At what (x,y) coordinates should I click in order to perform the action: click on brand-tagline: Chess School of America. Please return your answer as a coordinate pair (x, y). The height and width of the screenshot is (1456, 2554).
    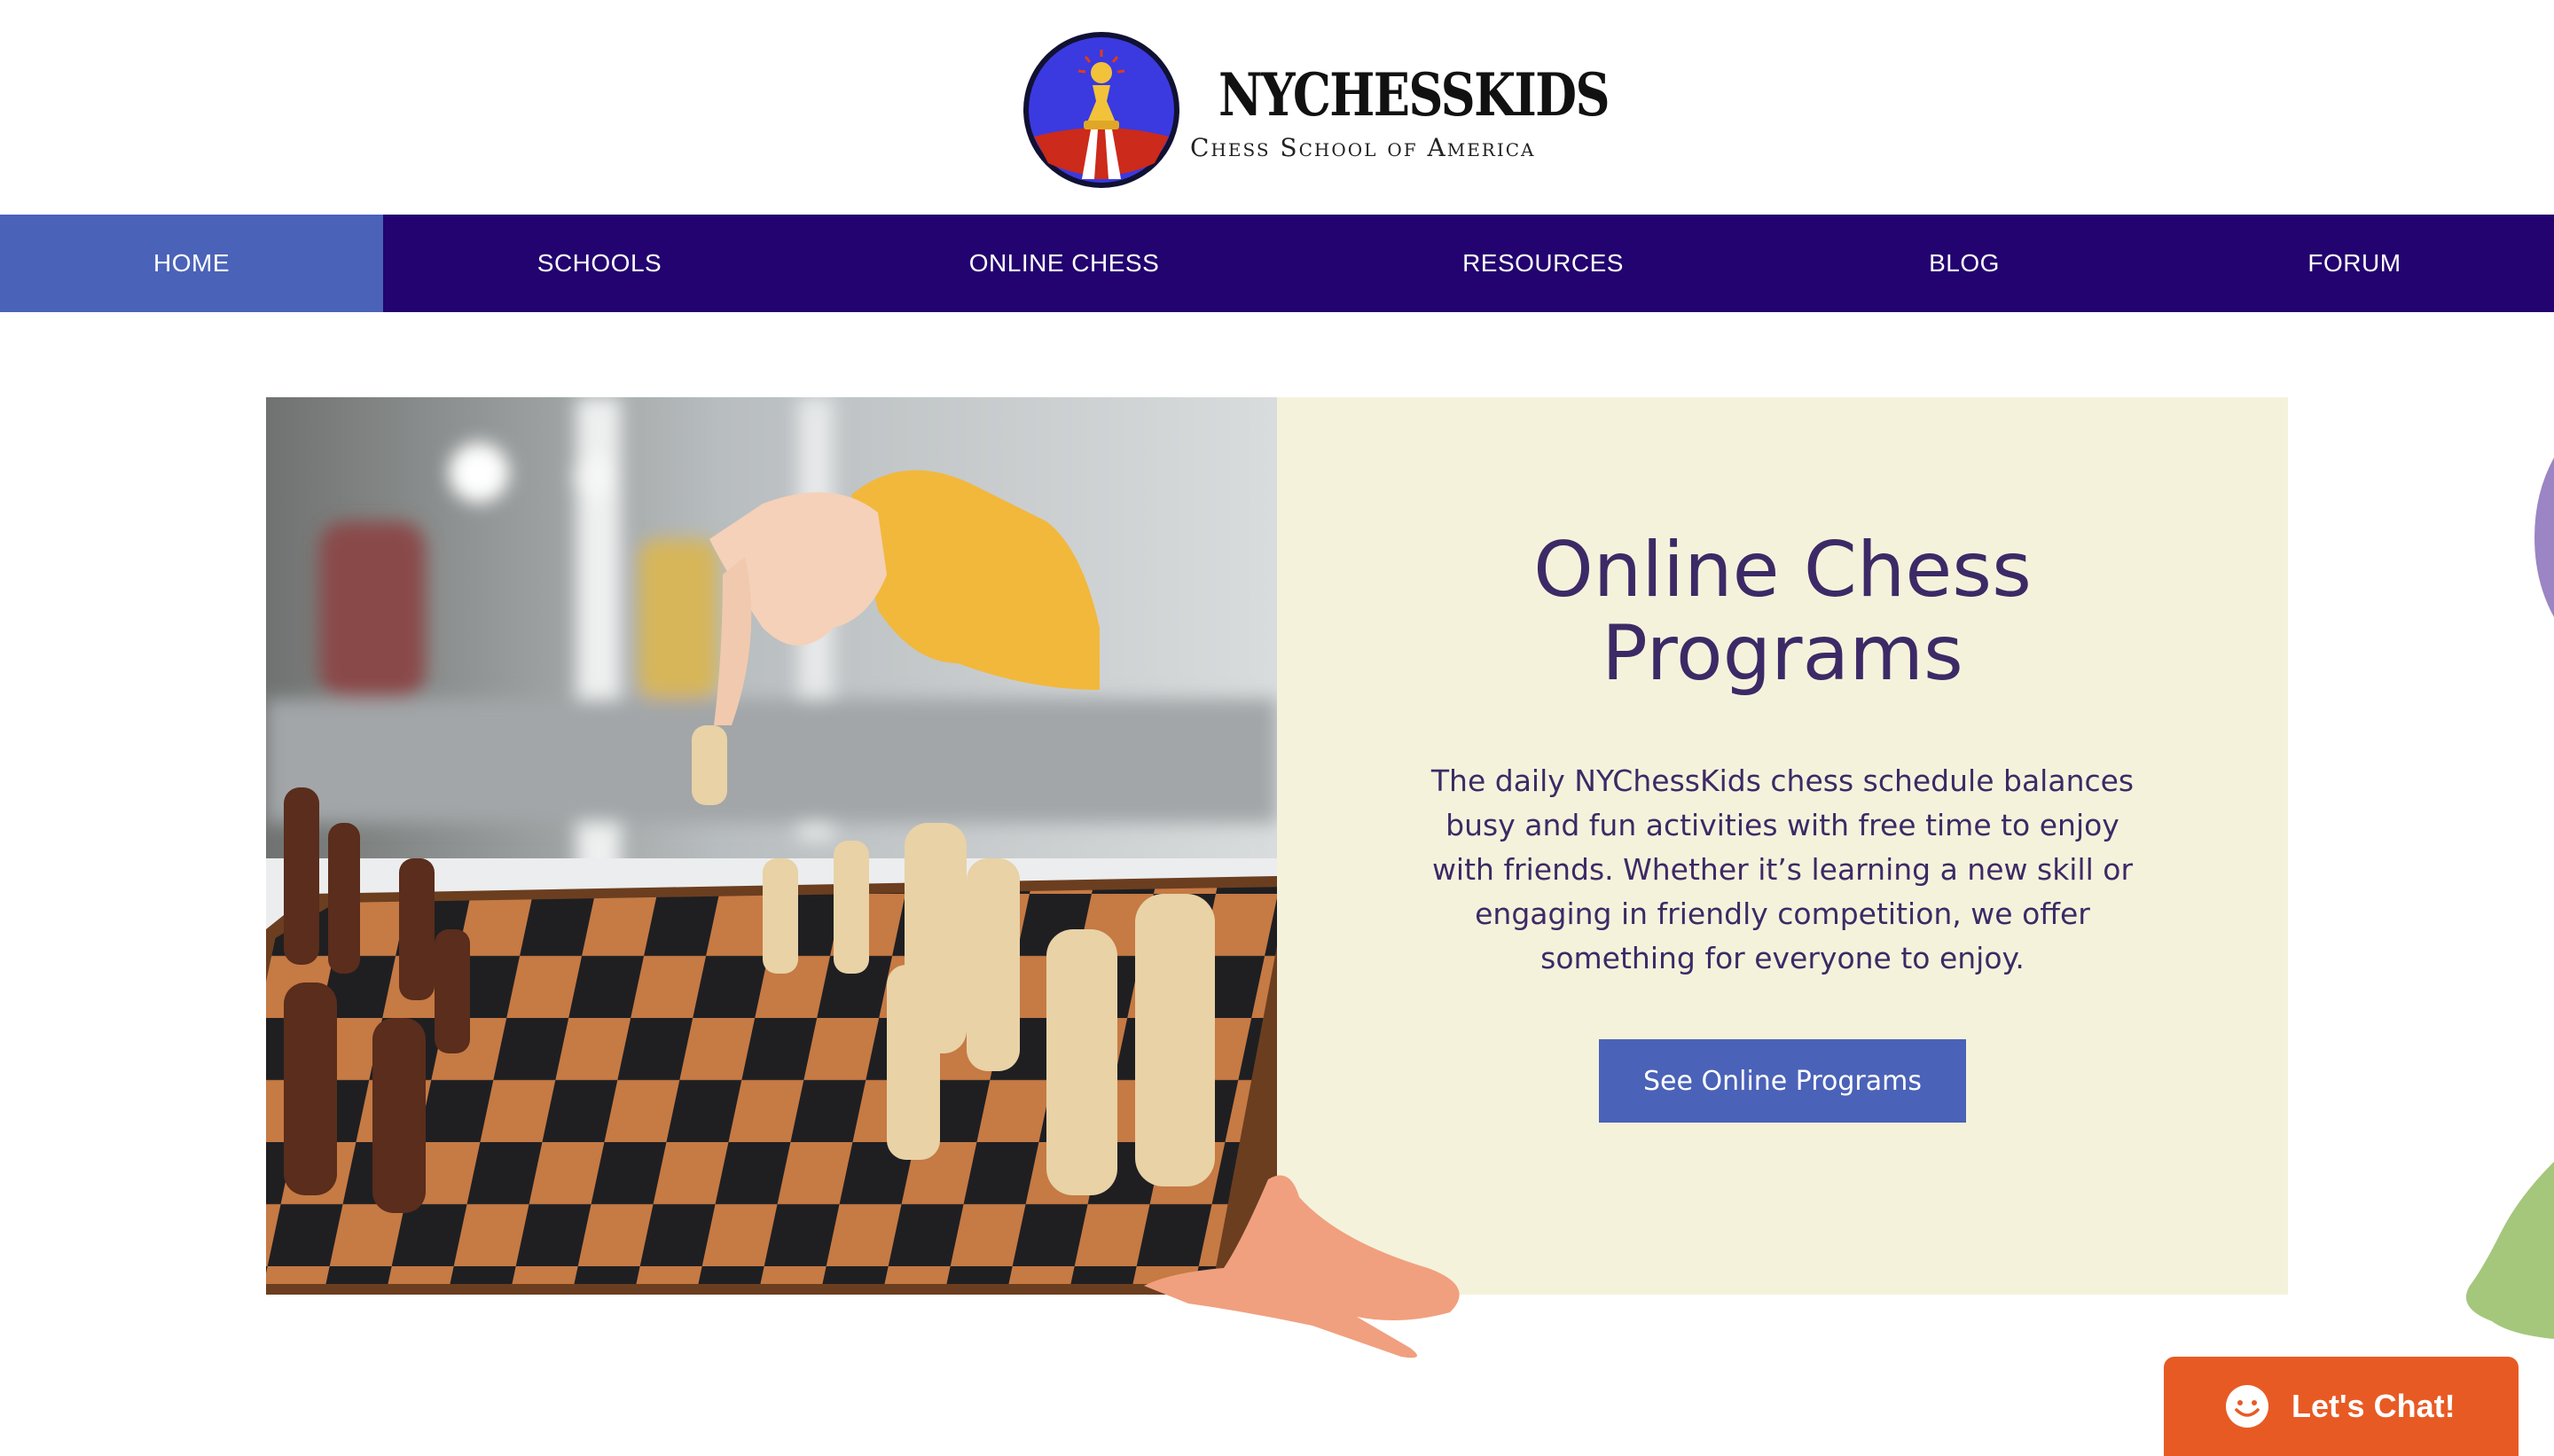
    Looking at the image, I should click on (1363, 147).